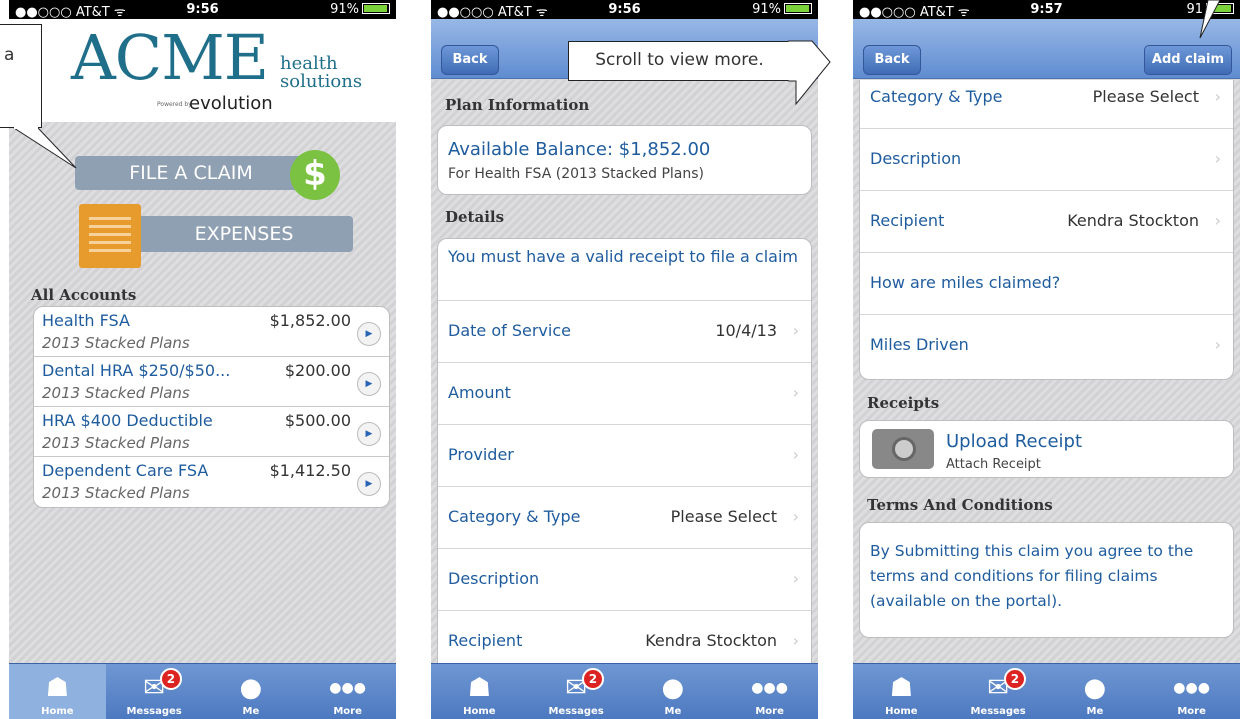 The height and width of the screenshot is (719, 1257). I want to click on logo-evolution: evolution, so click(231, 103).